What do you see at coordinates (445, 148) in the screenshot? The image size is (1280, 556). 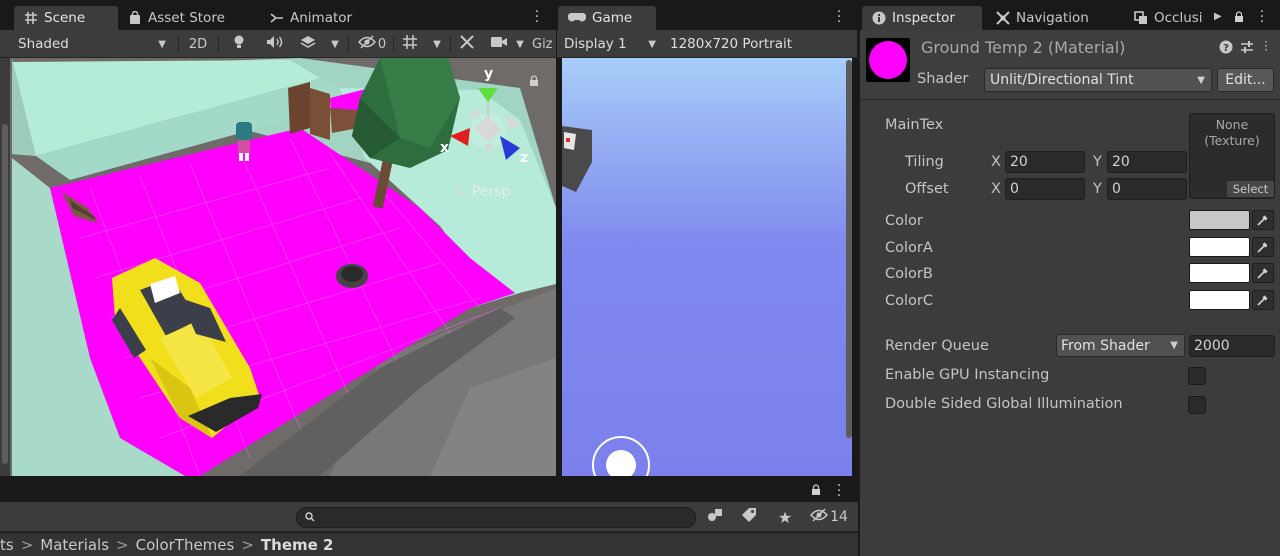 I see `gizmo-x-label: x` at bounding box center [445, 148].